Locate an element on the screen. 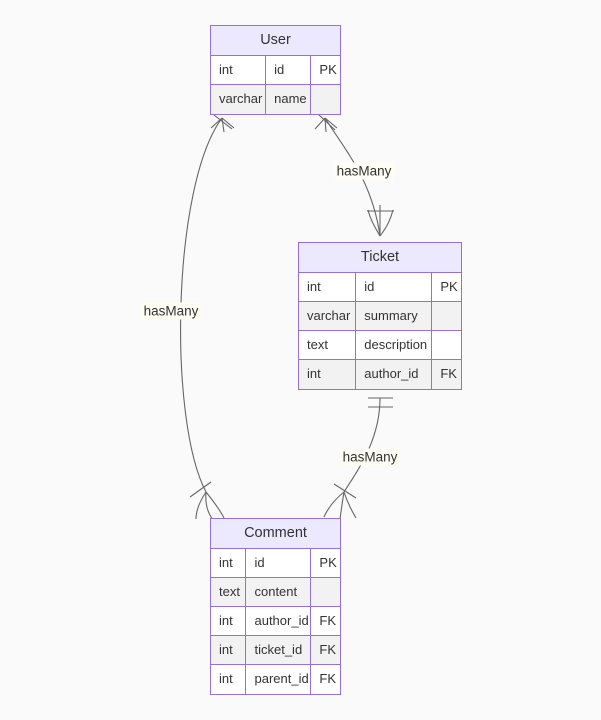 Image resolution: width=601 pixels, height=720 pixels. entity-ticket-title: Ticket is located at coordinates (380, 258).